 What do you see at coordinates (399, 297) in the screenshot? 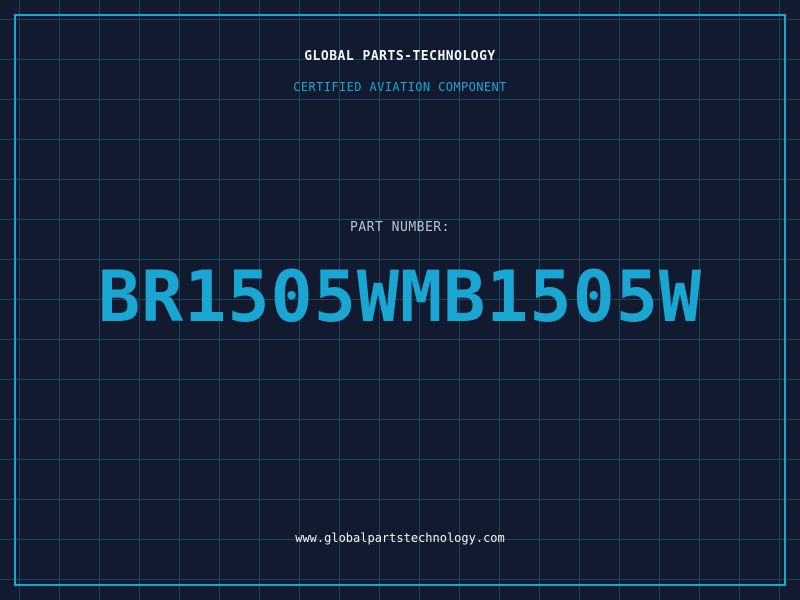
I see `part-number-value: BR1505WMB1505W` at bounding box center [399, 297].